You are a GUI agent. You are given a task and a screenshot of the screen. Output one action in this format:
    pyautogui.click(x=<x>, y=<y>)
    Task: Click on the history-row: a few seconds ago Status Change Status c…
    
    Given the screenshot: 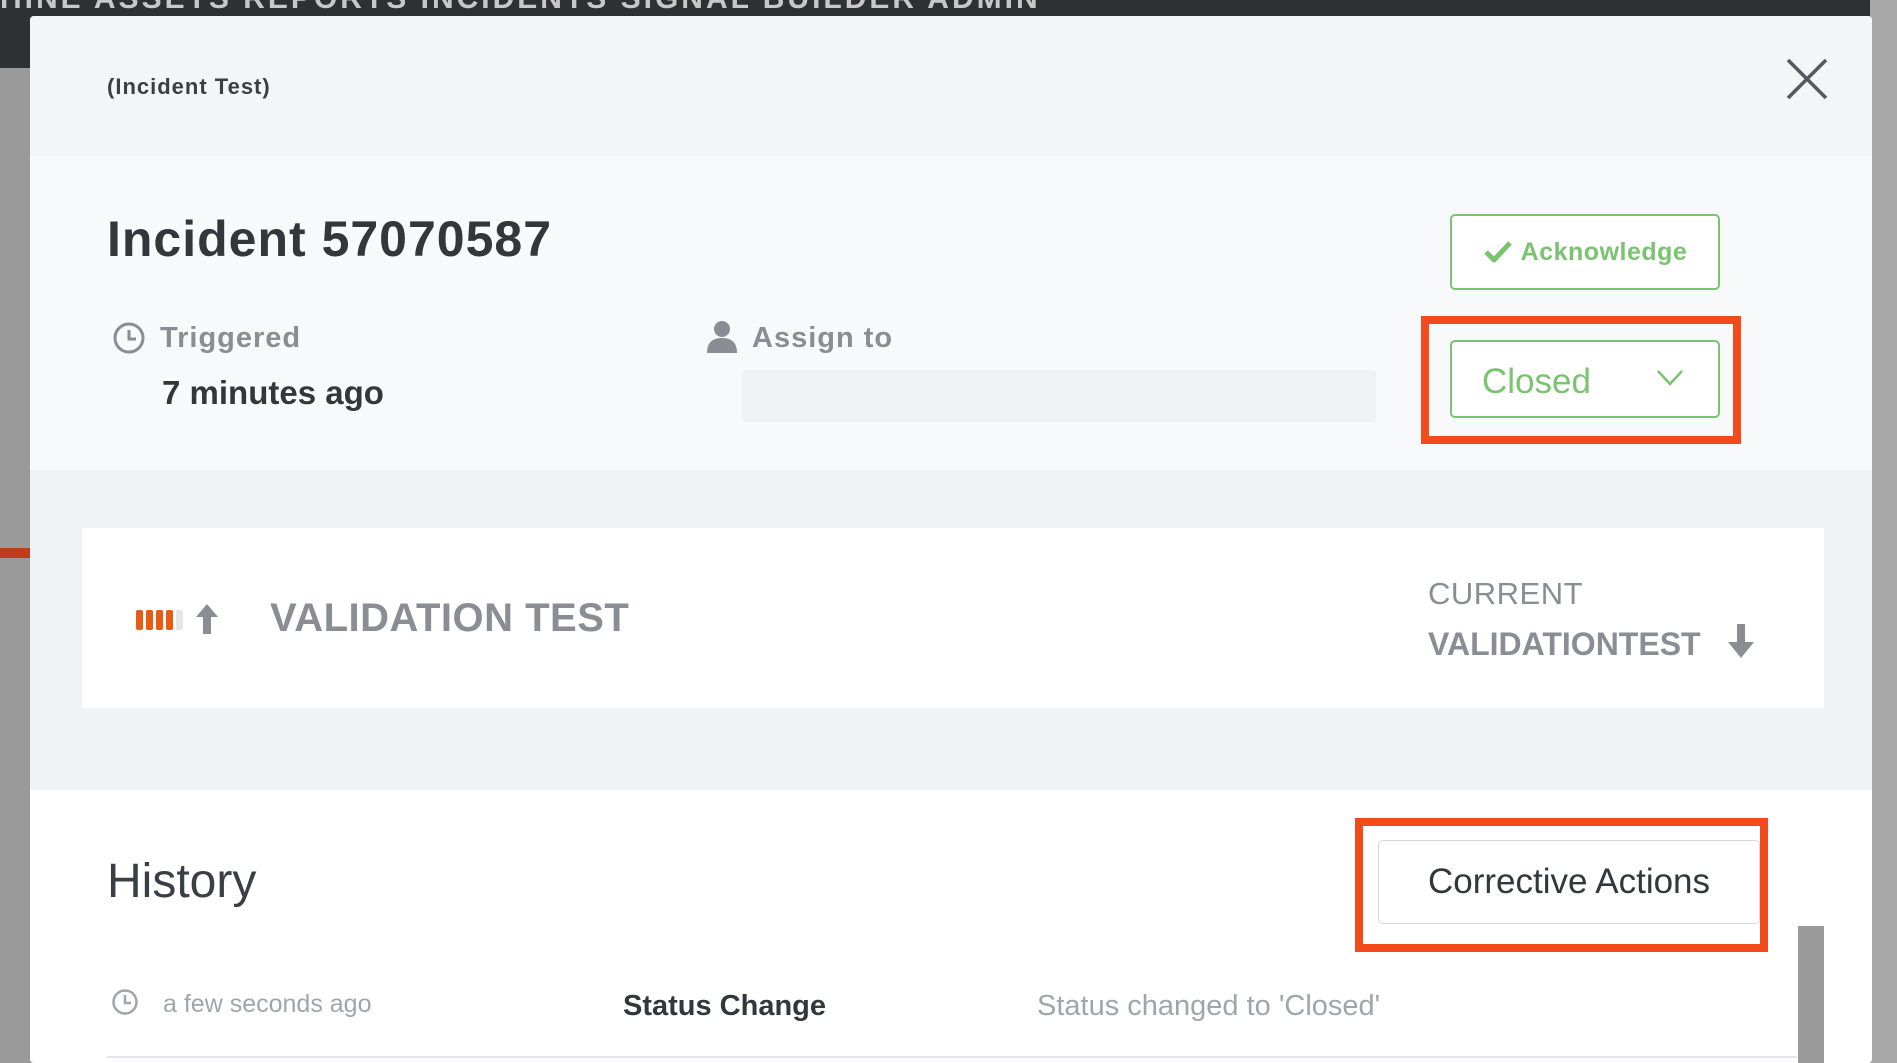 What is the action you would take?
    pyautogui.click(x=952, y=1017)
    